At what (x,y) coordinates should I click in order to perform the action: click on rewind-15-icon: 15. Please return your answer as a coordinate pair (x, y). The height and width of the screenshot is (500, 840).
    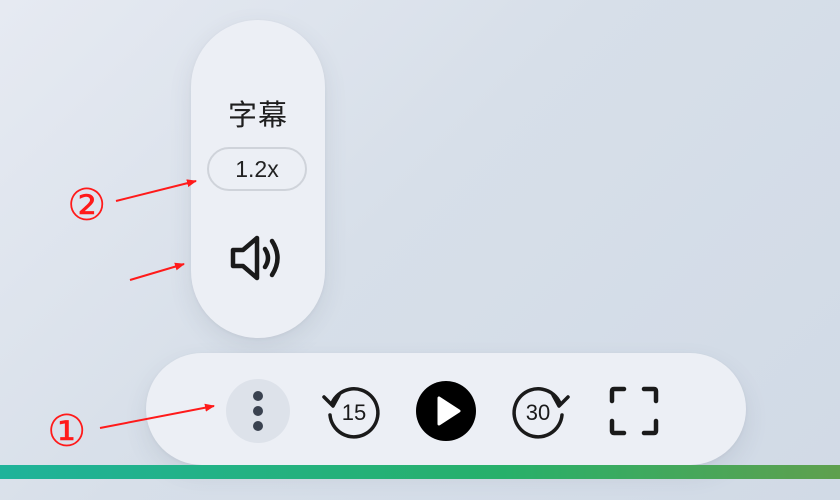
    Looking at the image, I should click on (351, 413).